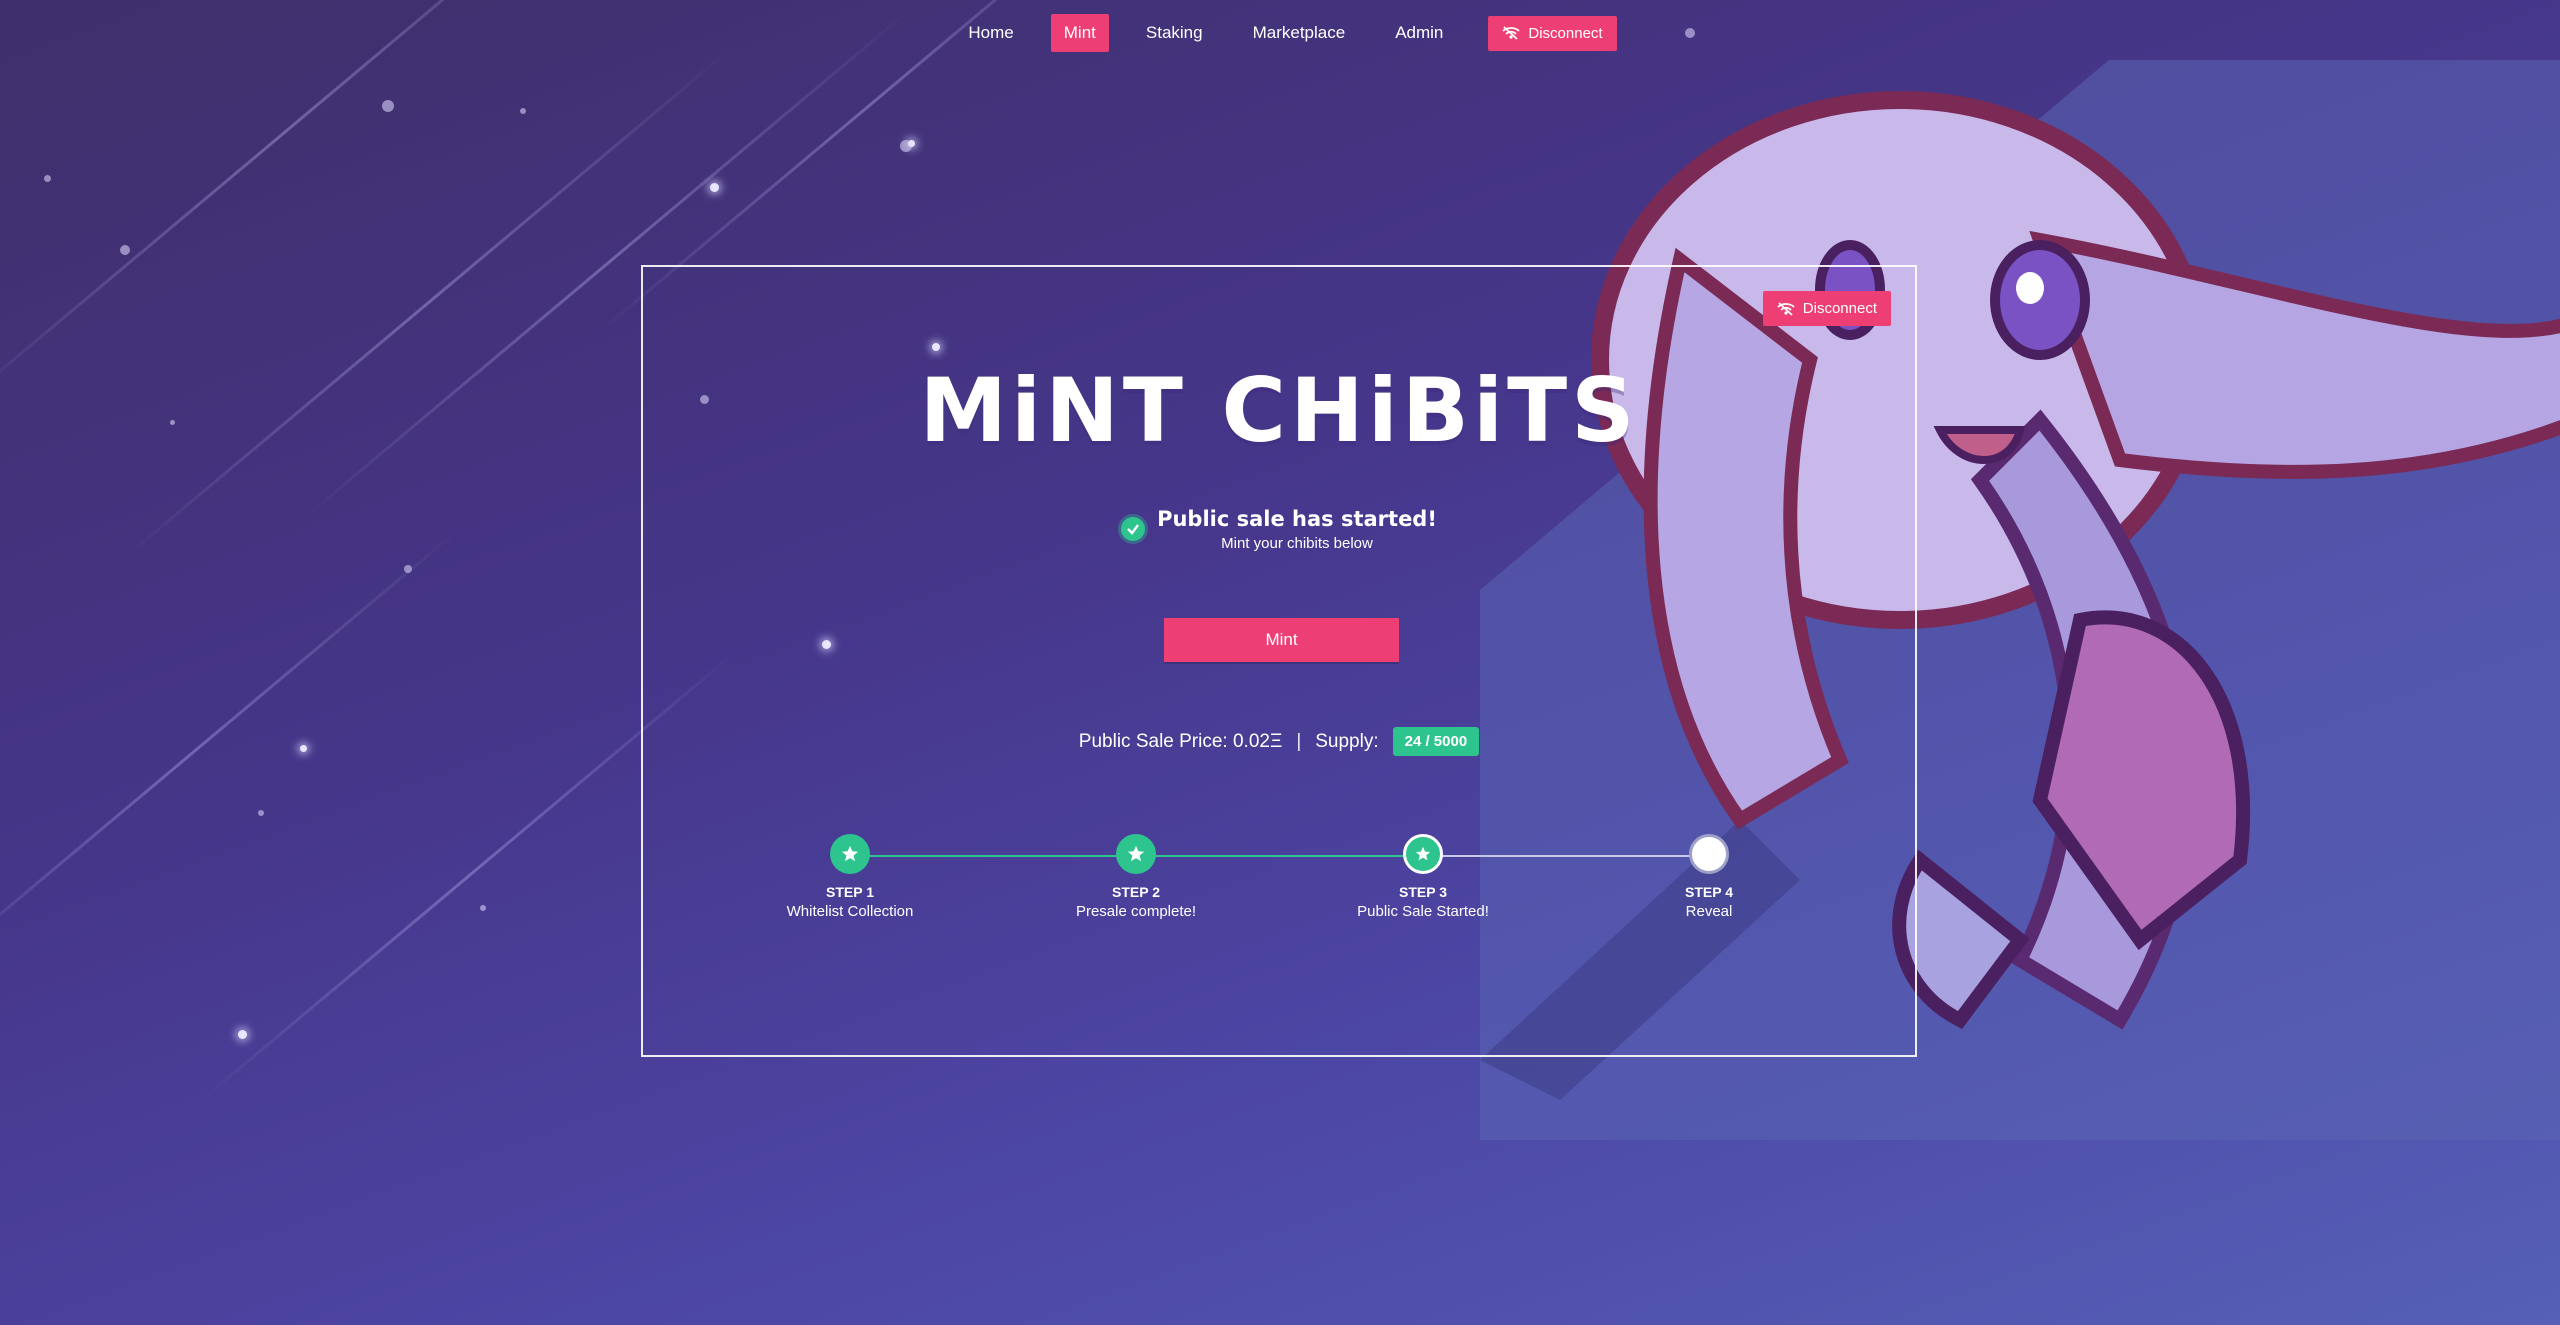  I want to click on nav-disconnect-label: Disconnect, so click(1565, 33).